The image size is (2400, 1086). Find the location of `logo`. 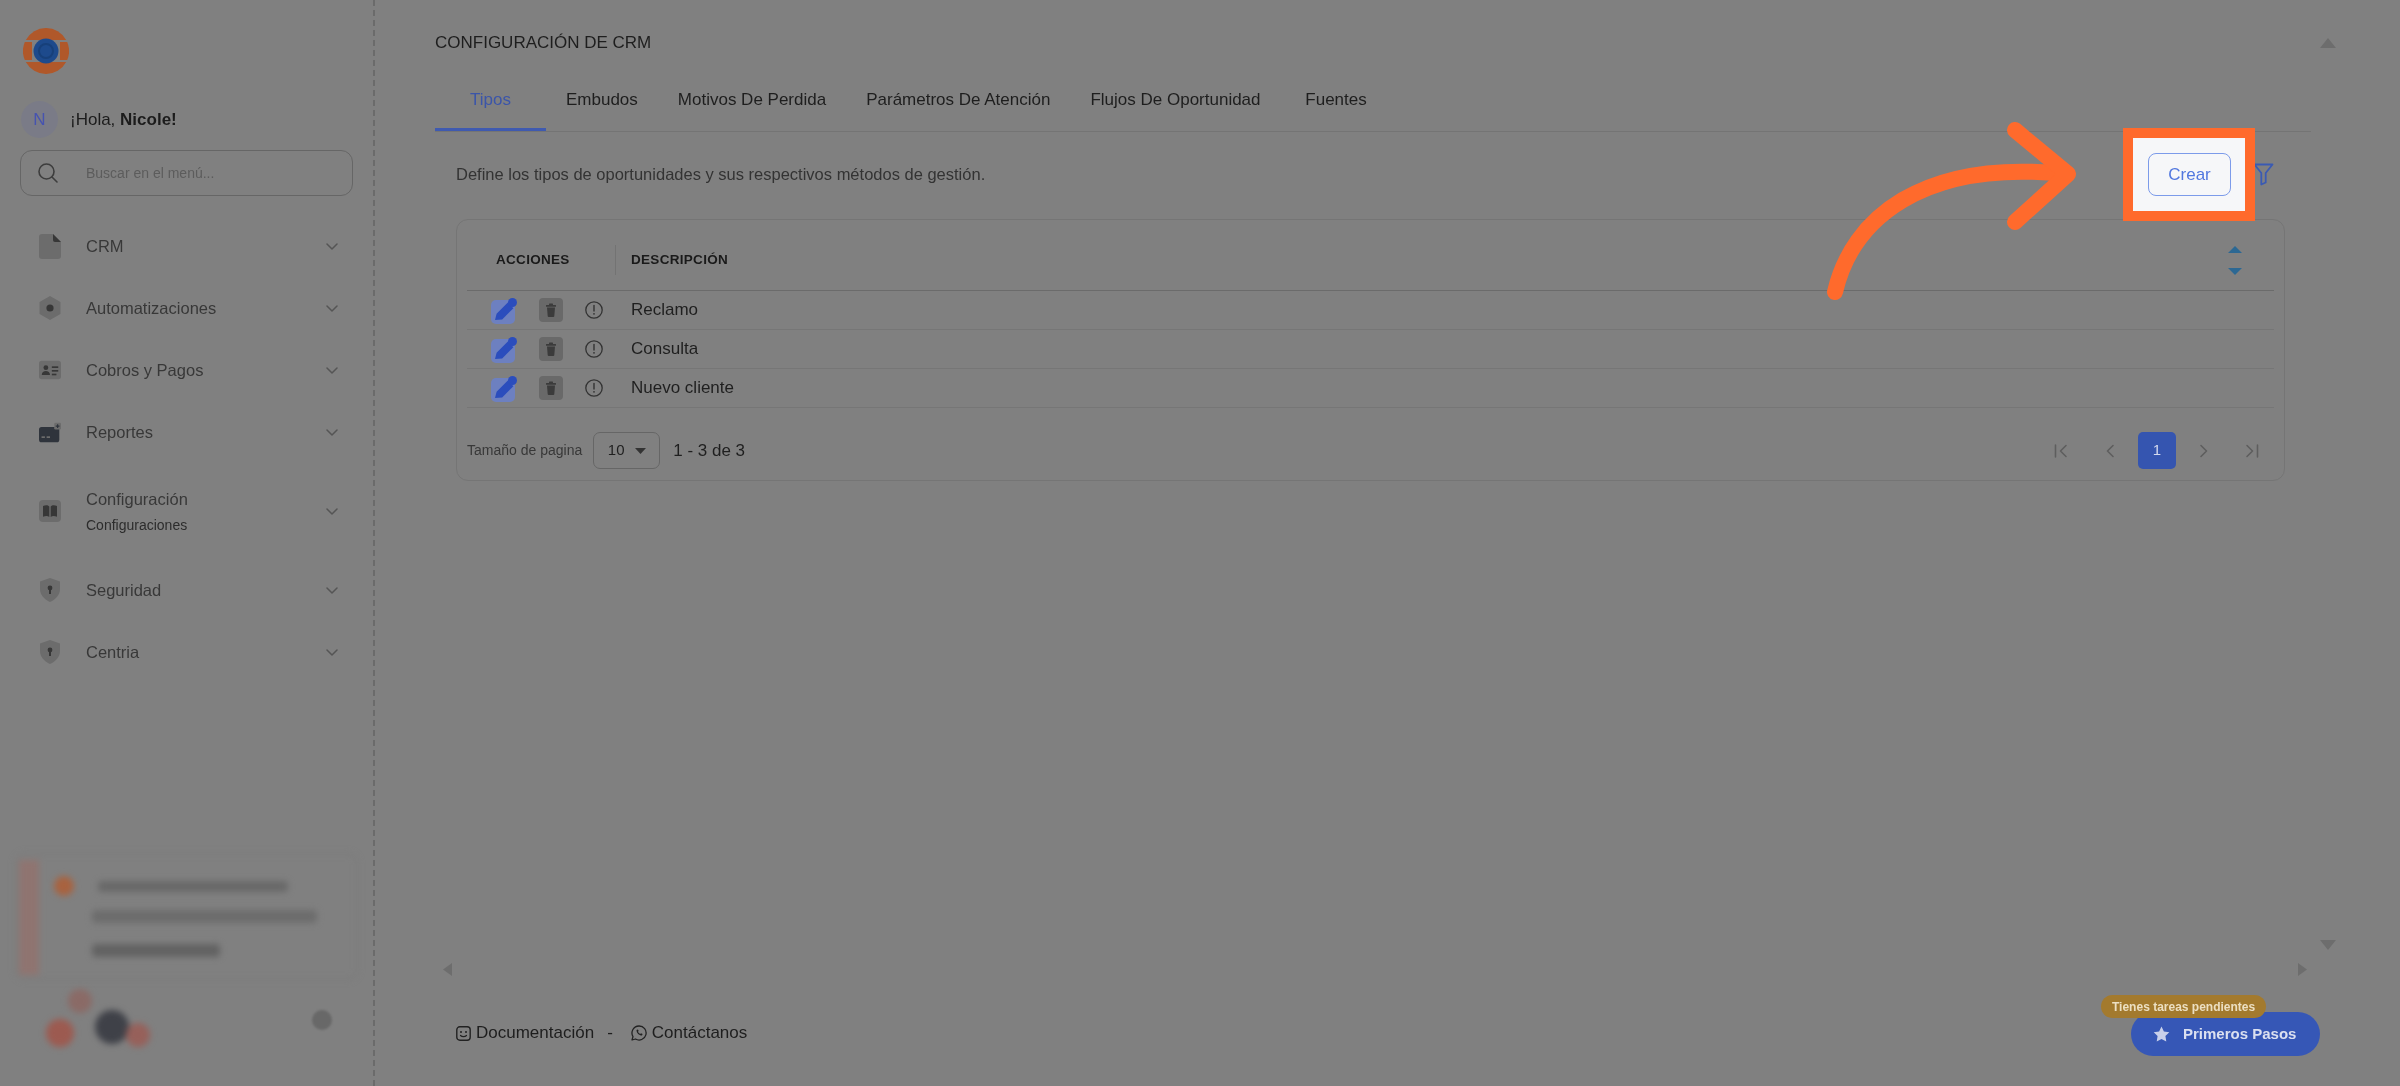

logo is located at coordinates (46, 51).